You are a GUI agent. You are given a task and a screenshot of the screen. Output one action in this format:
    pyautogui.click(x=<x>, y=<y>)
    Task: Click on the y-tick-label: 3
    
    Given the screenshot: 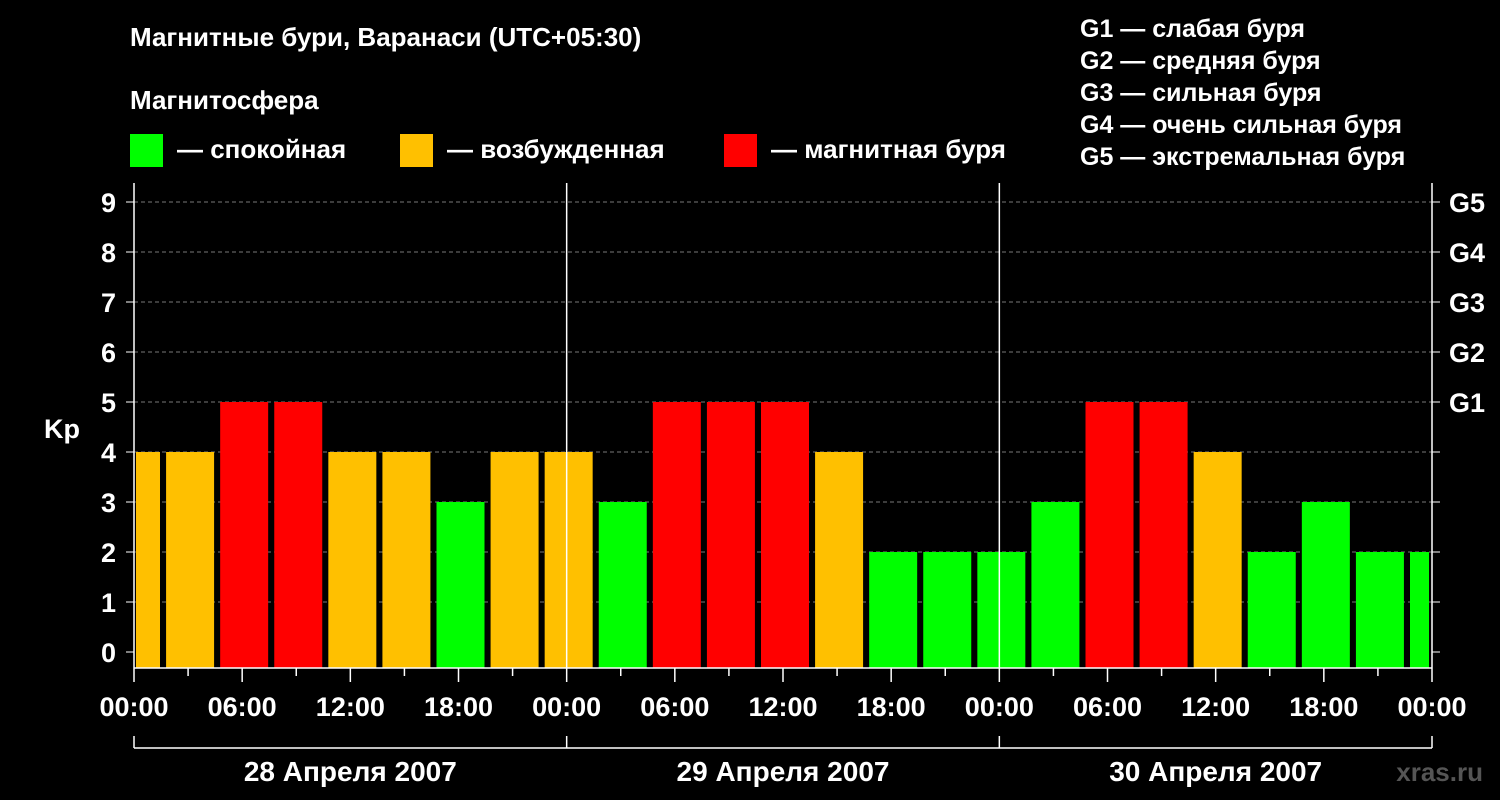 What is the action you would take?
    pyautogui.click(x=108, y=503)
    